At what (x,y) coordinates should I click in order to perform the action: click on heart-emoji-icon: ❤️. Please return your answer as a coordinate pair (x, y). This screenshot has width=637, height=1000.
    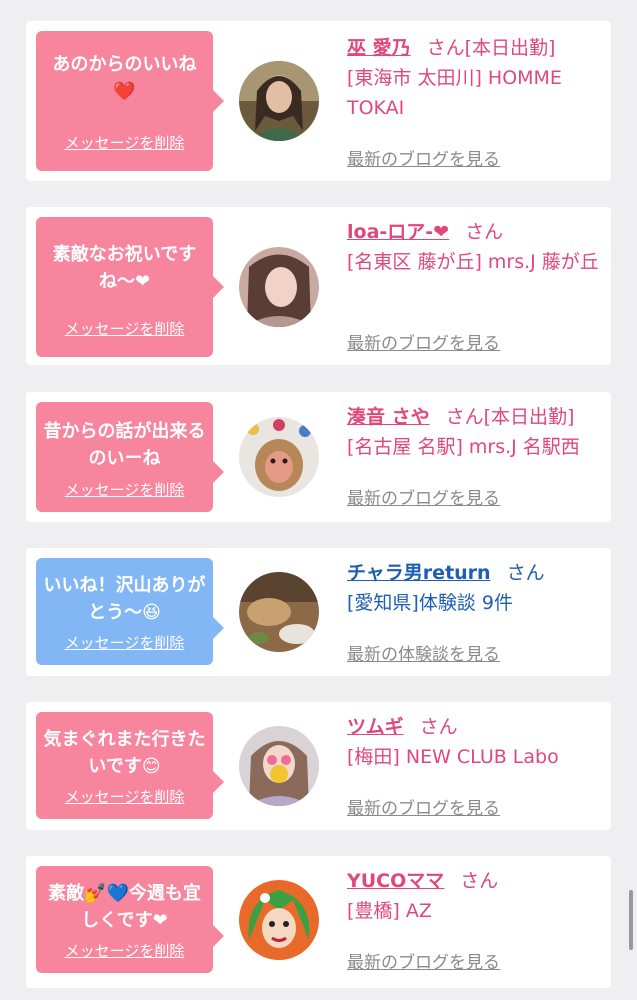
    Looking at the image, I should click on (124, 91).